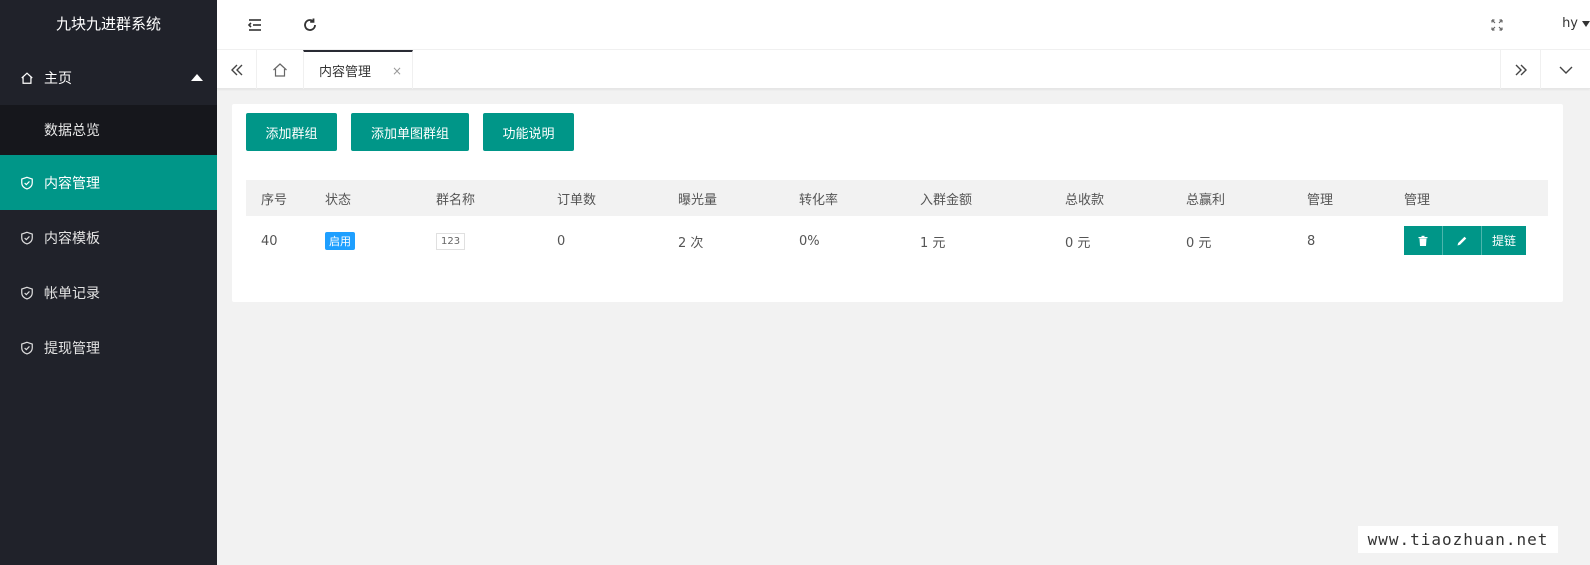  What do you see at coordinates (528, 132) in the screenshot?
I see `help-button: 功能说明` at bounding box center [528, 132].